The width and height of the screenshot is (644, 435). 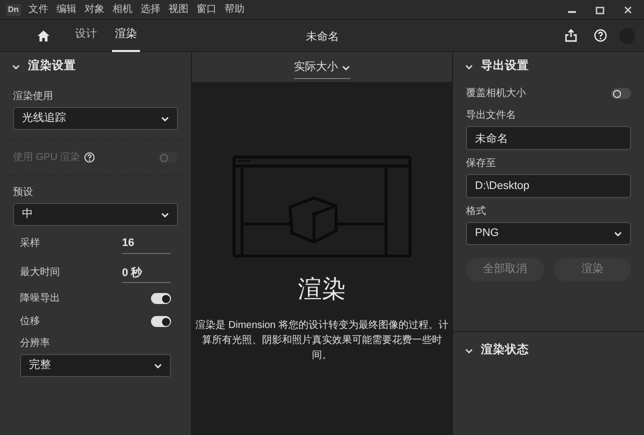 I want to click on field-label: 分辨率, so click(x=35, y=343).